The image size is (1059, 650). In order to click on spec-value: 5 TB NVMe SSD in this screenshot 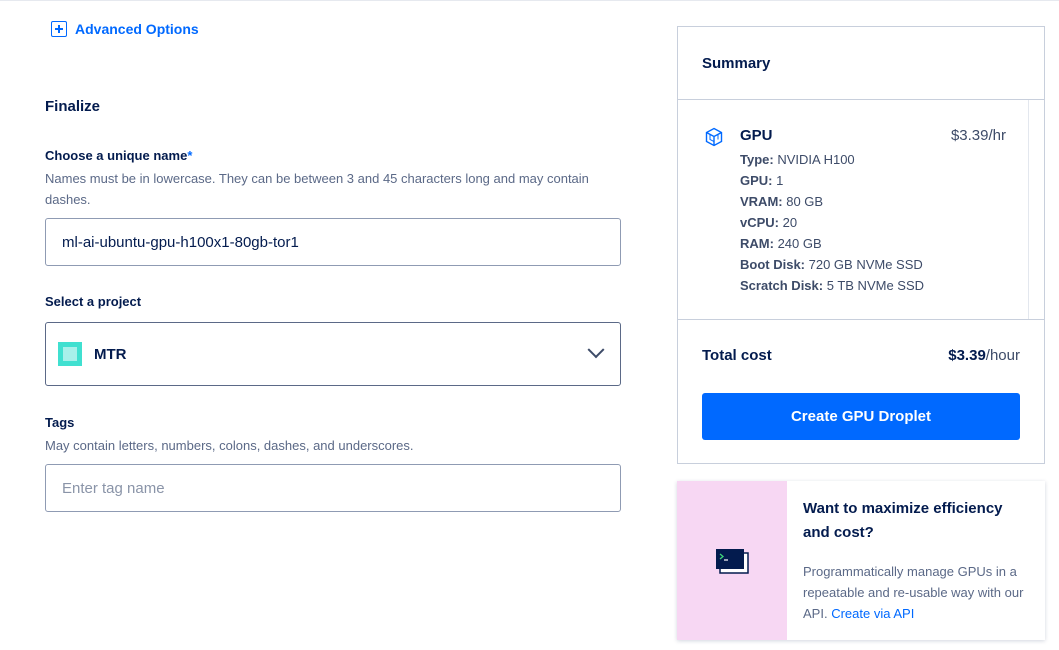, I will do `click(875, 285)`.